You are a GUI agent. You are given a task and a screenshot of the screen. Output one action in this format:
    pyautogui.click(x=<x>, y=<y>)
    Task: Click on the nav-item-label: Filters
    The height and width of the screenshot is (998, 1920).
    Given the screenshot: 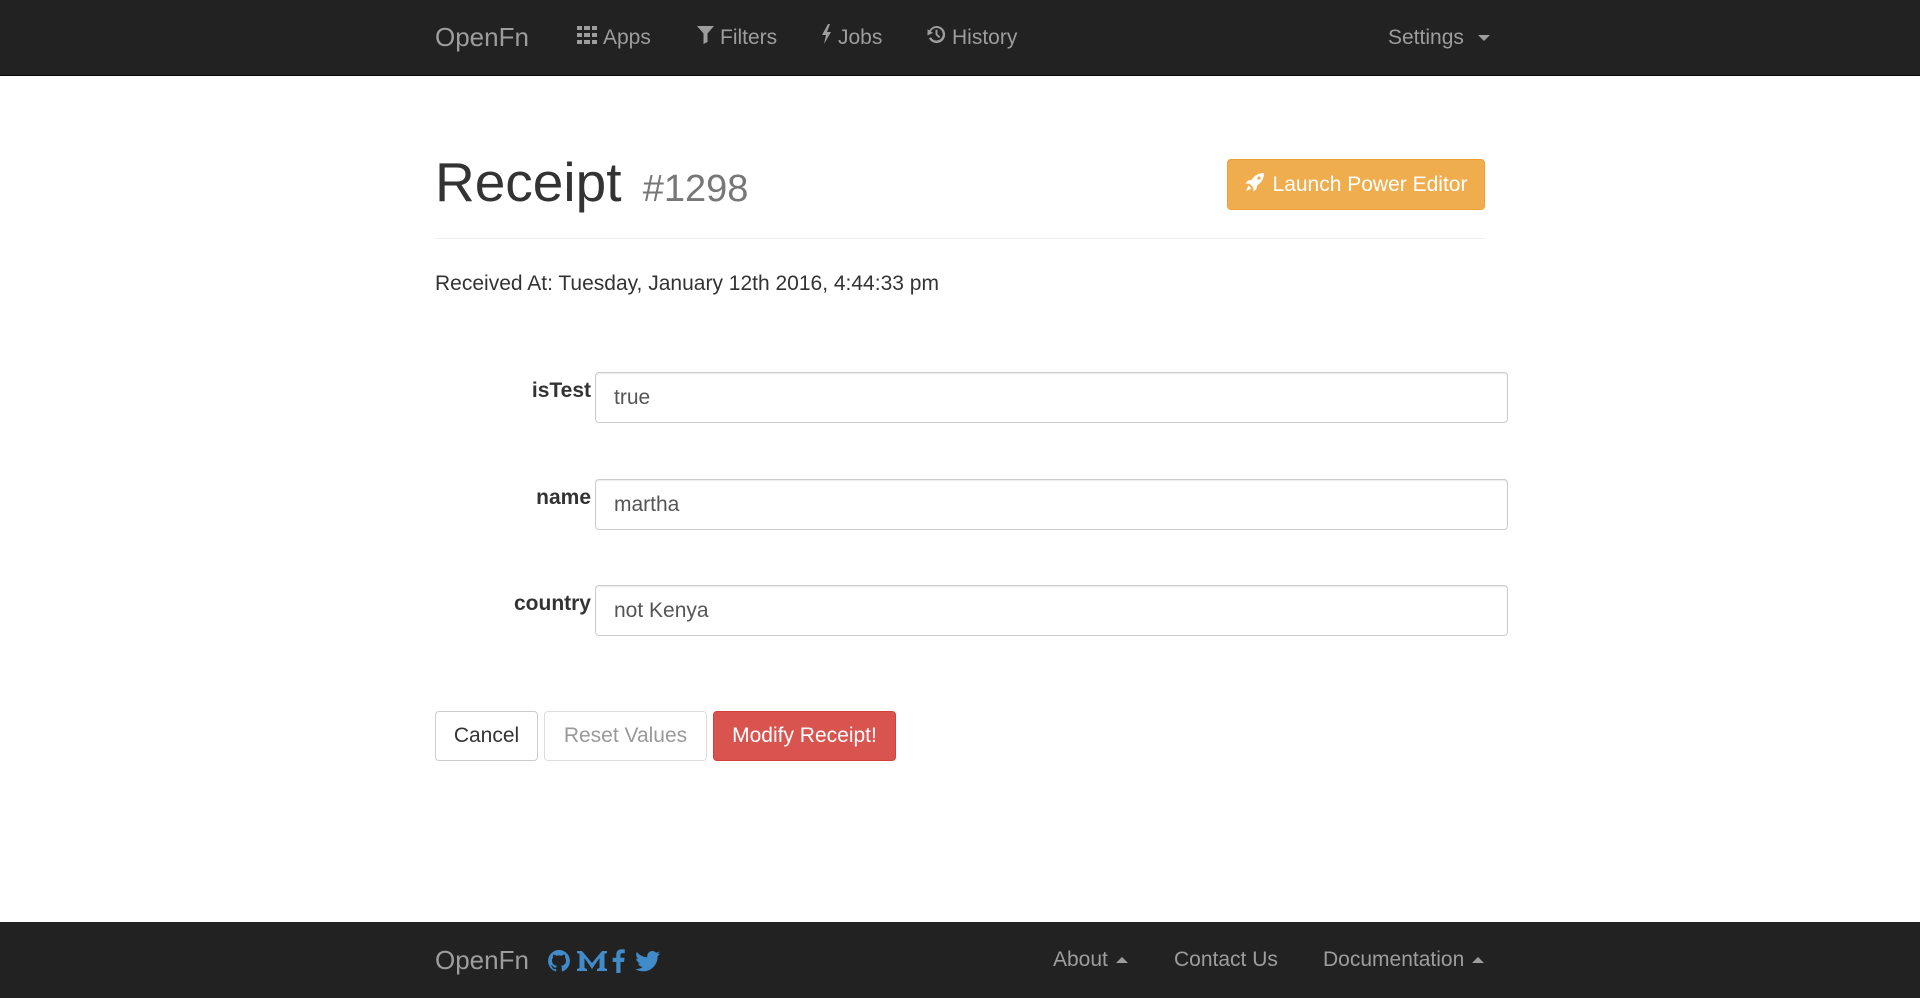 What is the action you would take?
    pyautogui.click(x=749, y=37)
    